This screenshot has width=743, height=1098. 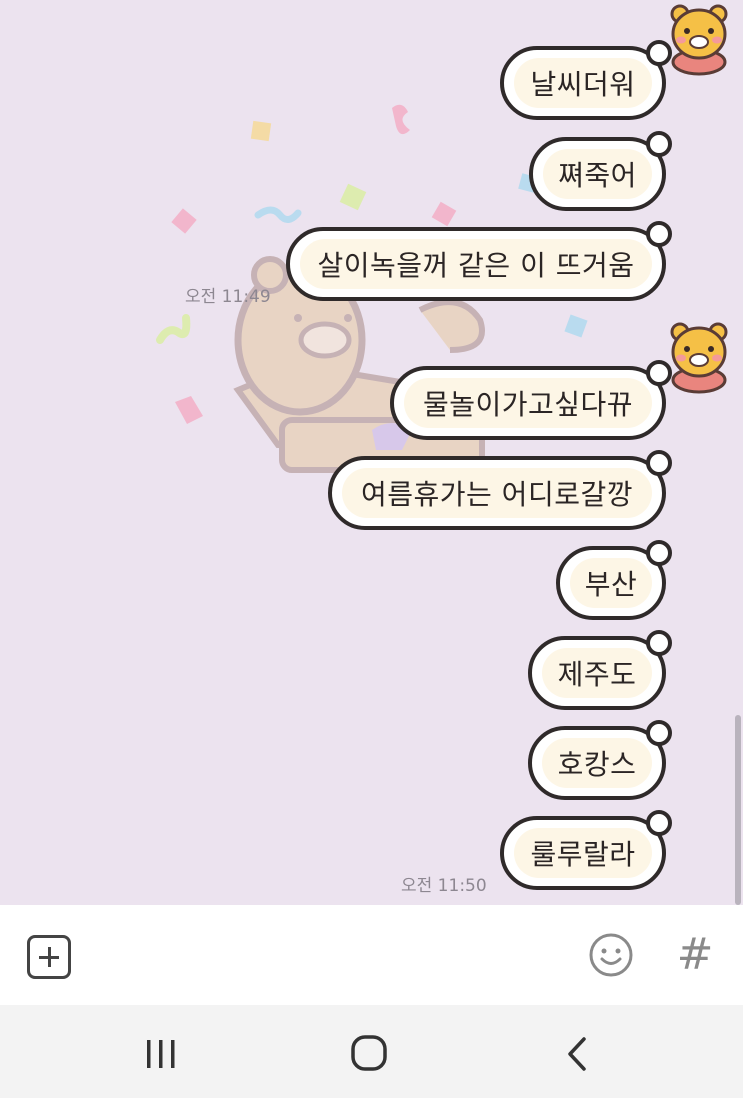 What do you see at coordinates (228, 297) in the screenshot?
I see `timestamp: 오전 11:49` at bounding box center [228, 297].